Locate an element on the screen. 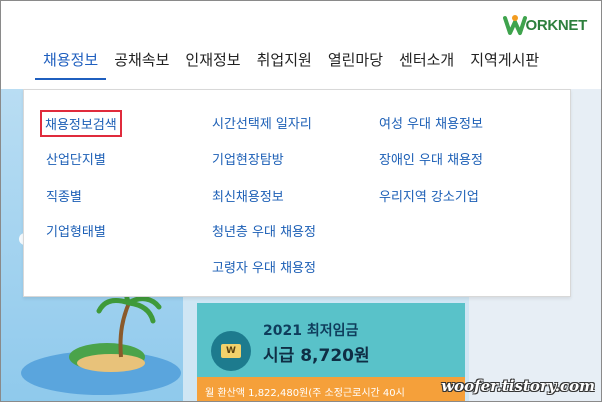 This screenshot has width=602, height=402. menu-by-company-type: 기업형태별 is located at coordinates (76, 230).